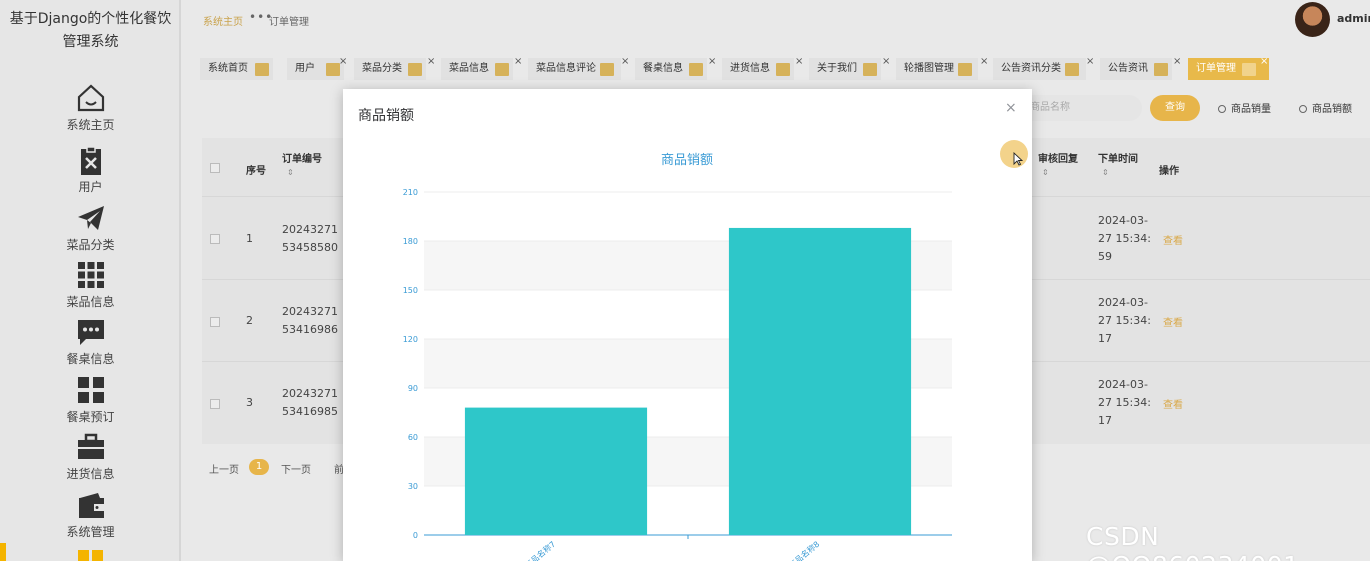  I want to click on tab-dish-comments: 菜品信息评论 ×, so click(578, 68).